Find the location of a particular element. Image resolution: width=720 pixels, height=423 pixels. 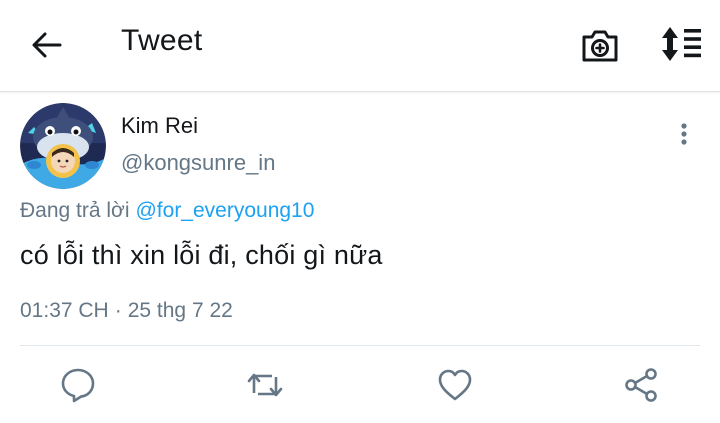

tweet-text: có lỗi thì xin lỗi đi, chối gì nữa is located at coordinates (201, 255).